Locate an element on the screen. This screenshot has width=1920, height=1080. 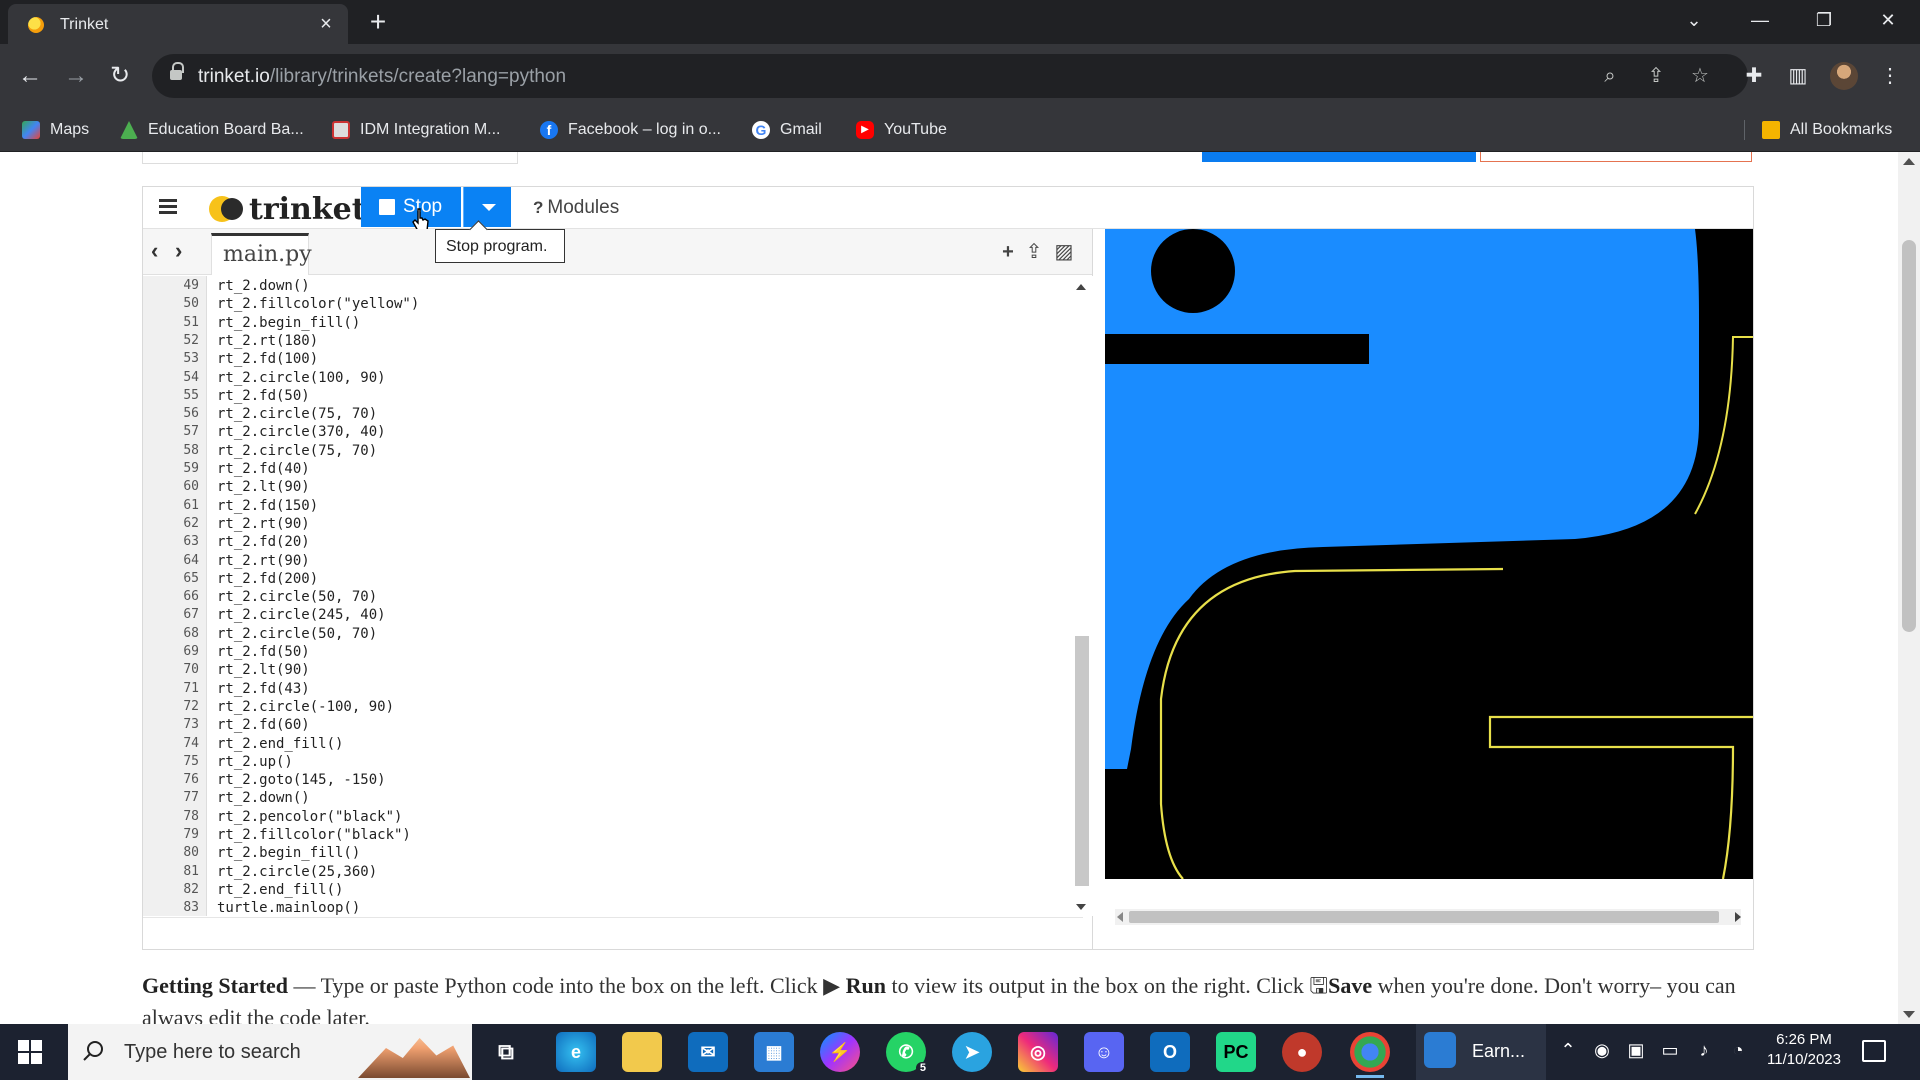
code-line: rt_2.fd(60) is located at coordinates (263, 725).